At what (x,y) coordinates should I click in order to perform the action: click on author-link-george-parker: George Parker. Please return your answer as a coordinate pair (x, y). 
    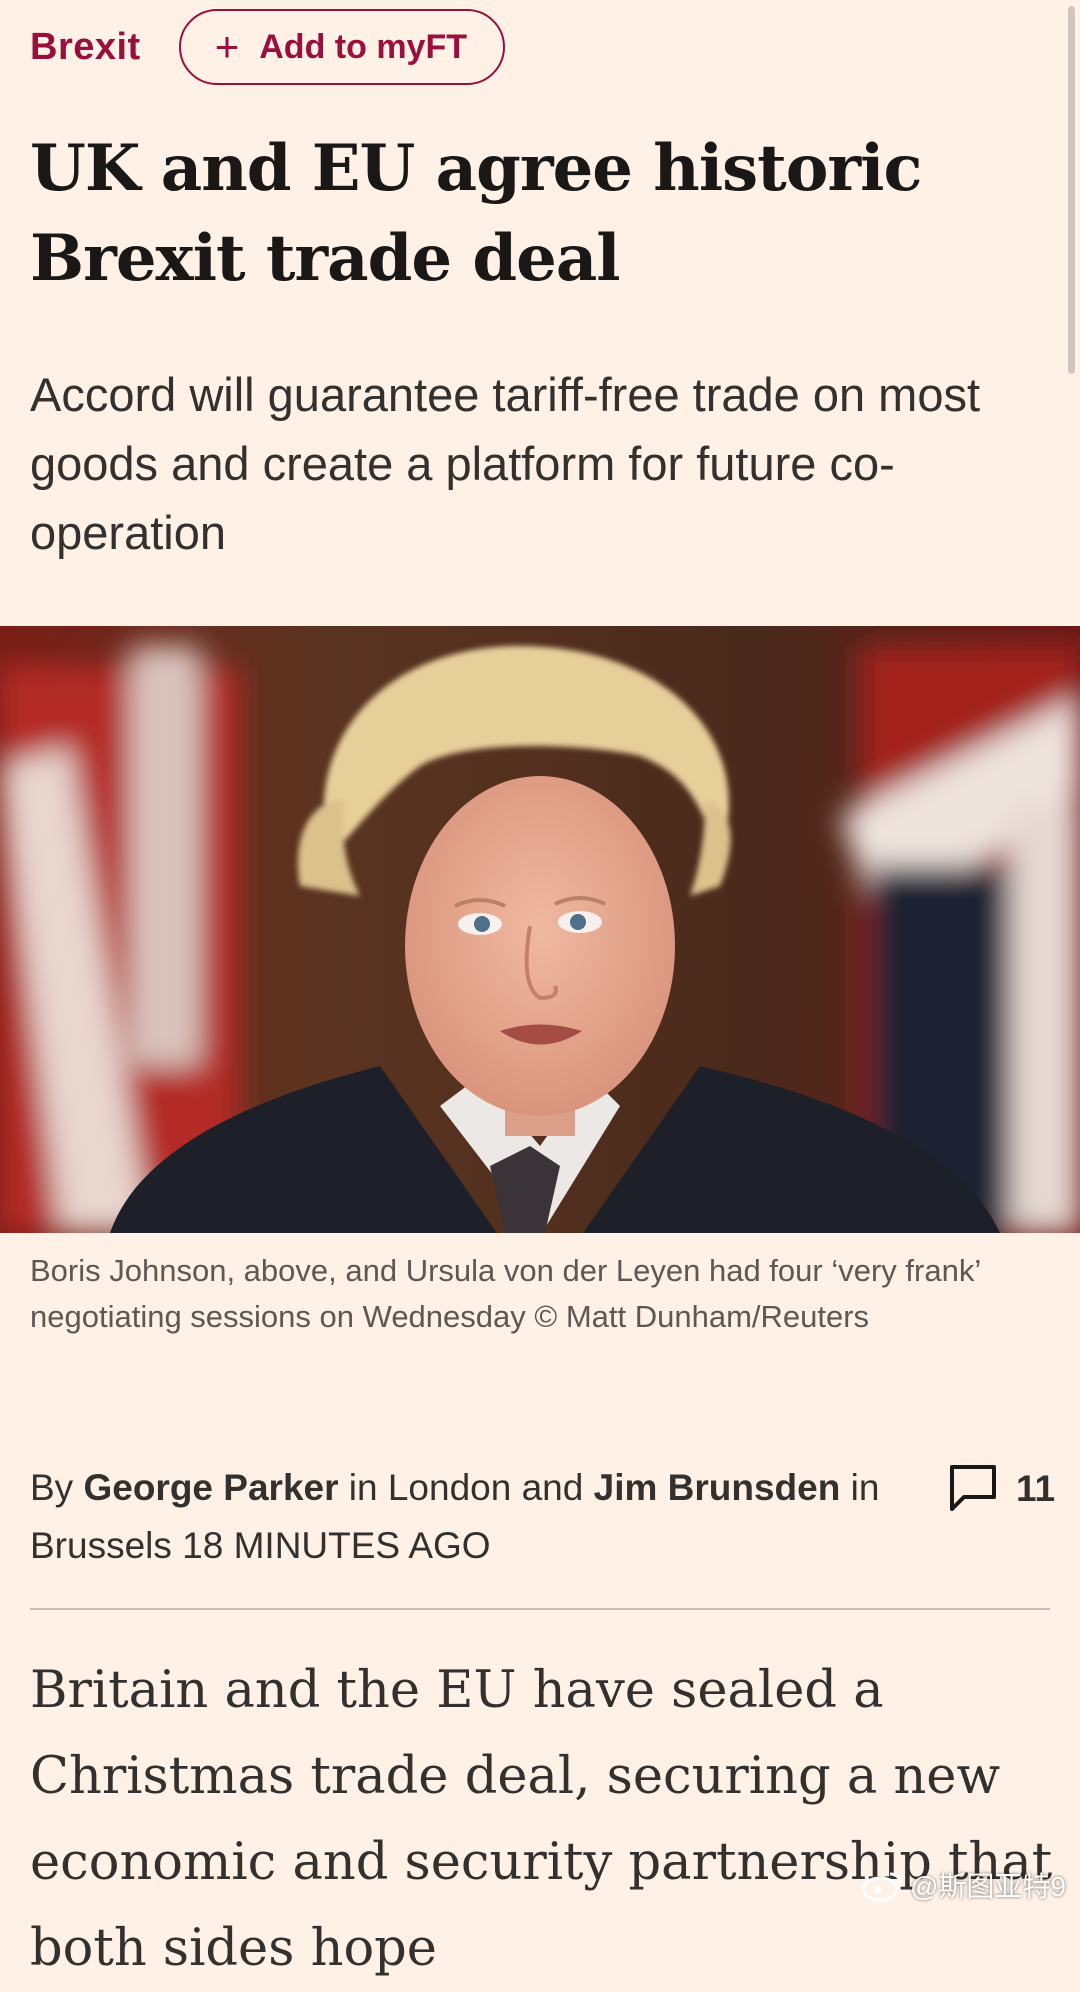
    Looking at the image, I should click on (210, 1487).